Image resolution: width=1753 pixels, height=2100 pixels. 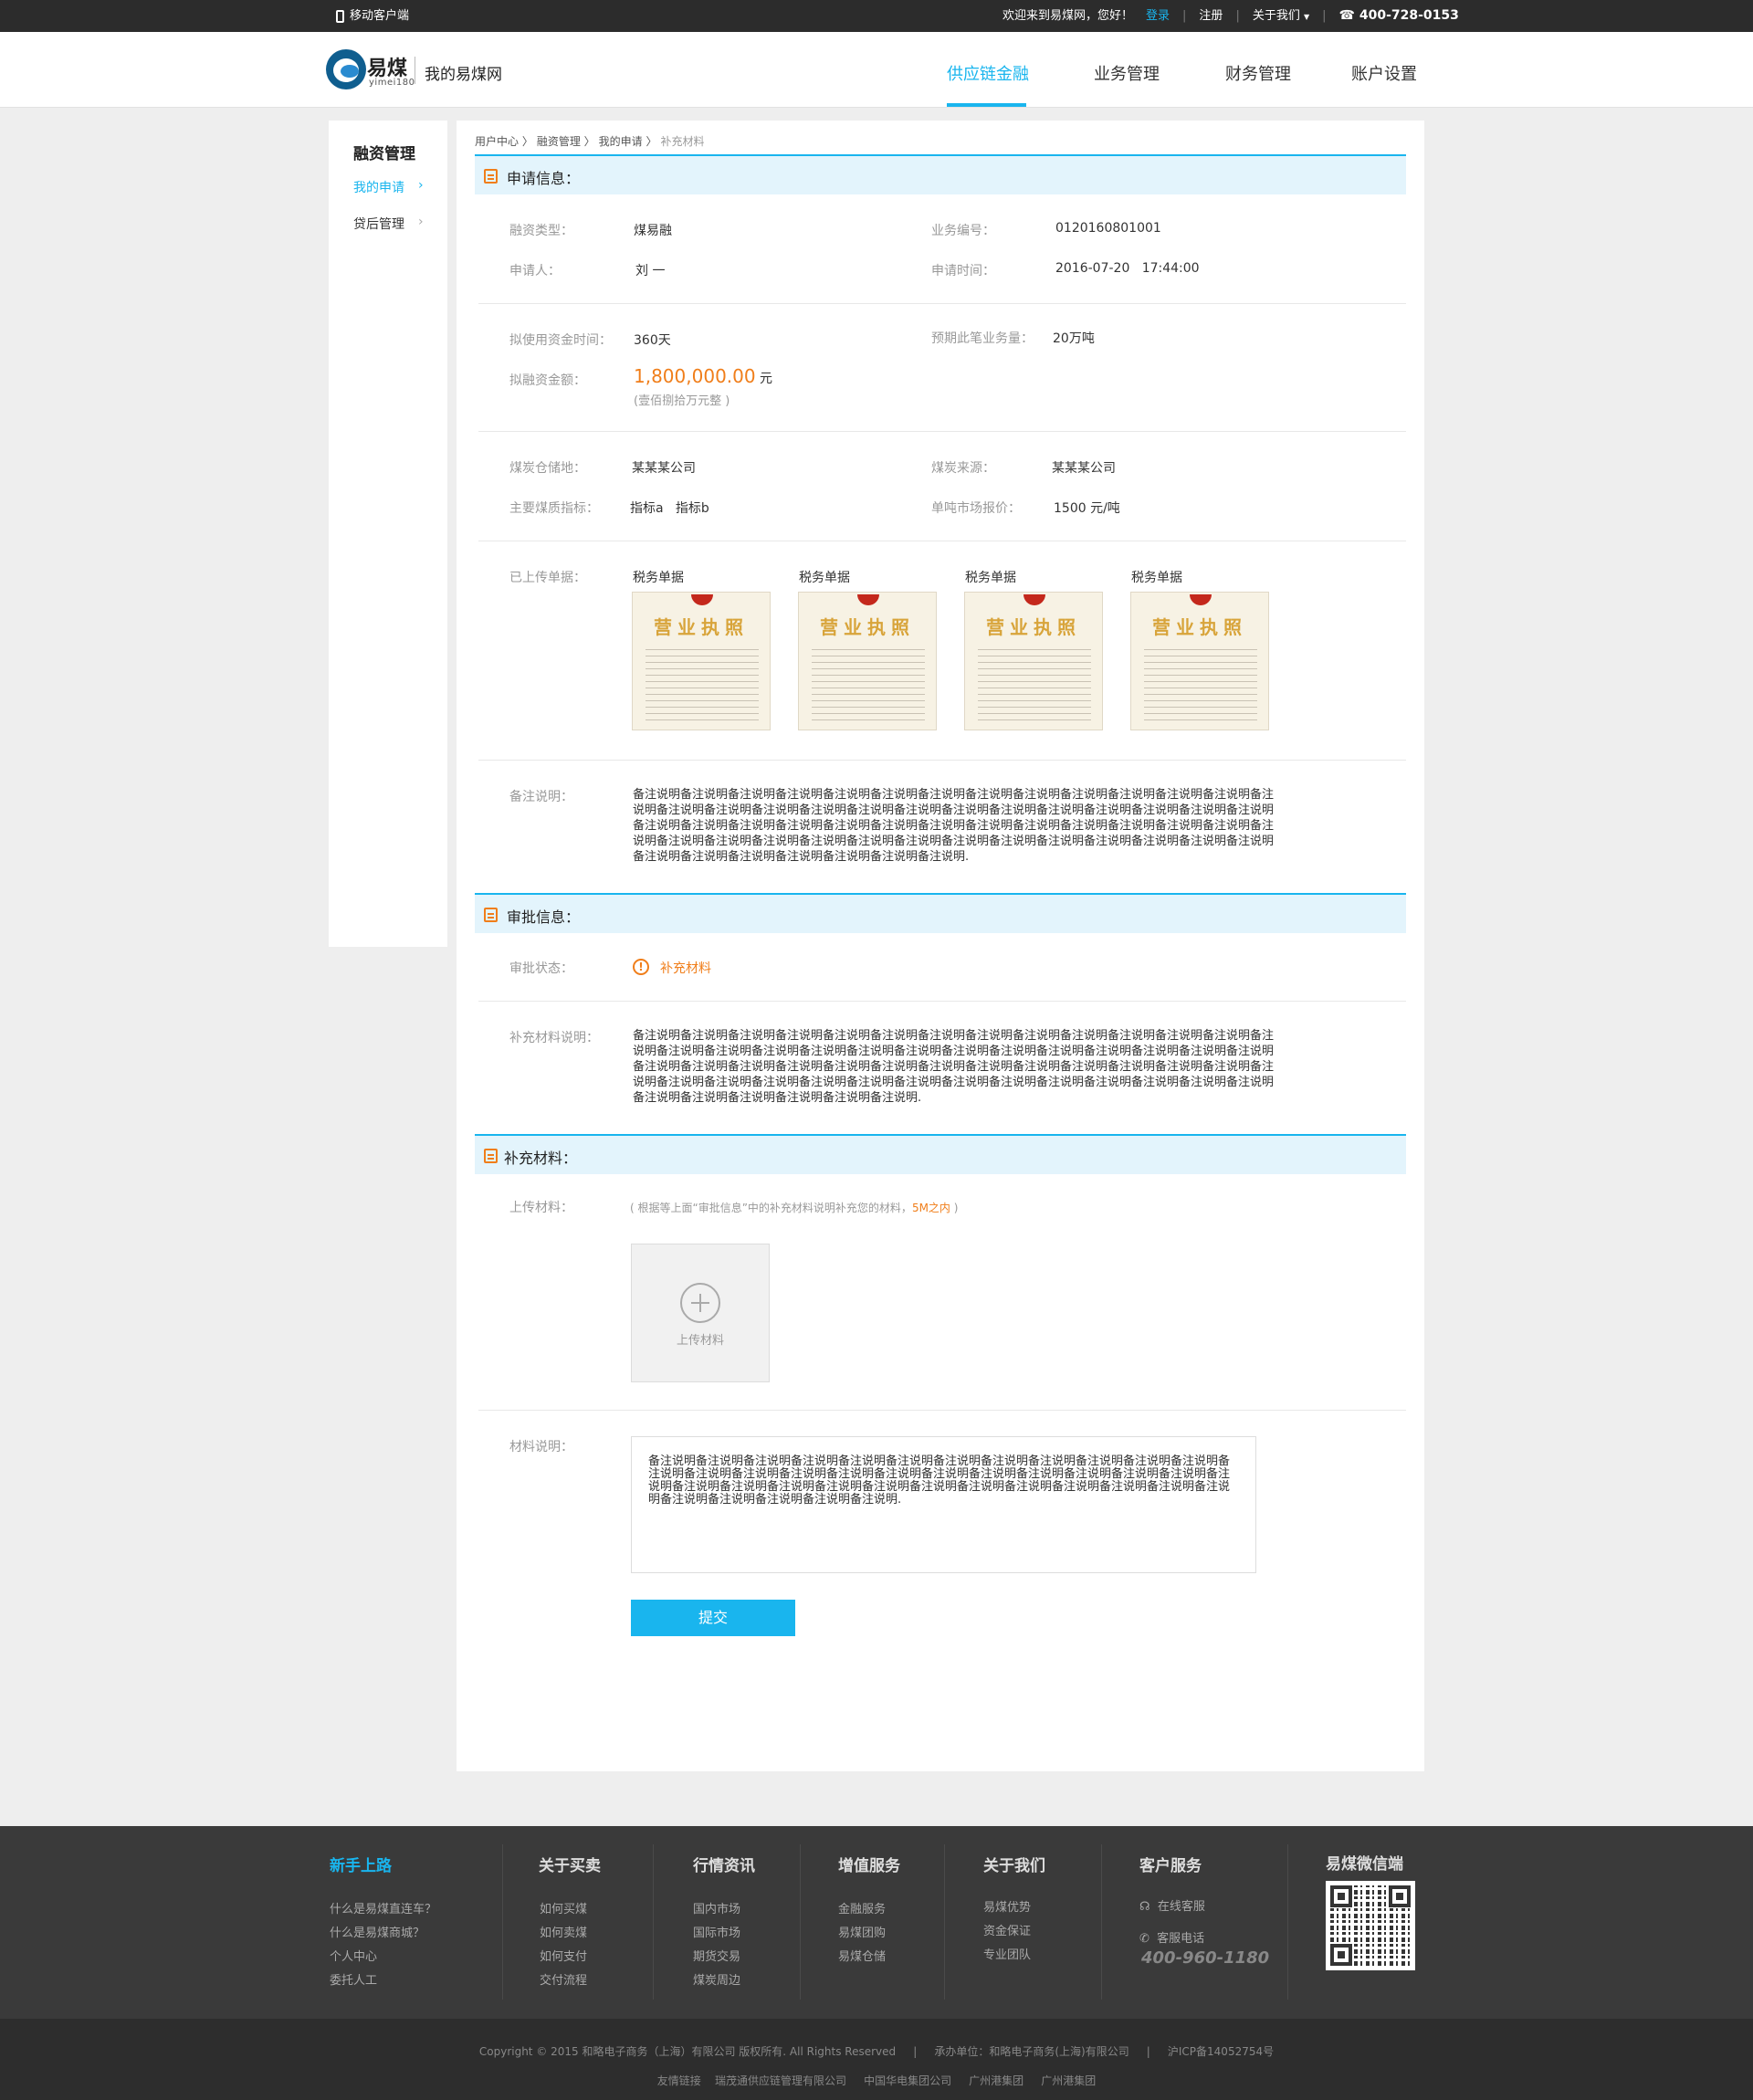 What do you see at coordinates (976, 508) in the screenshot?
I see `price-label: 单吨市场报价：` at bounding box center [976, 508].